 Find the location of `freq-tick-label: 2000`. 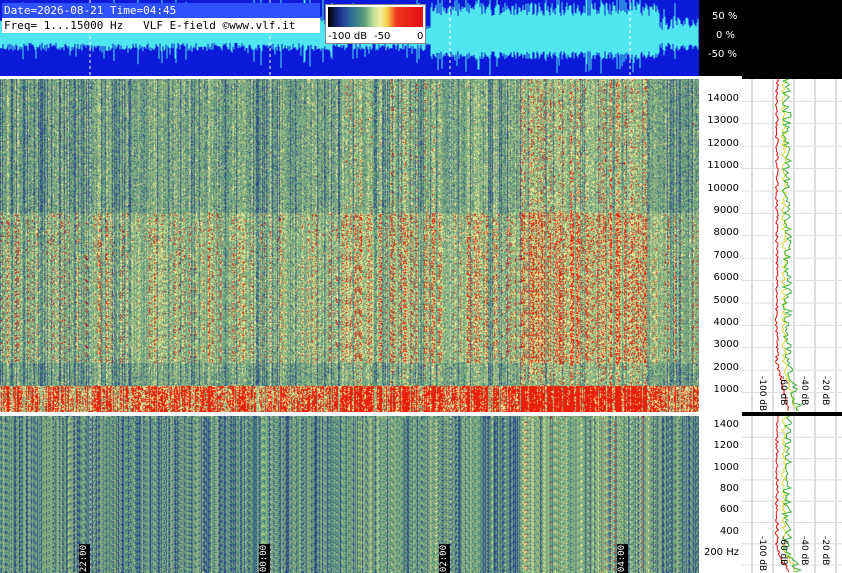

freq-tick-label: 2000 is located at coordinates (726, 367).